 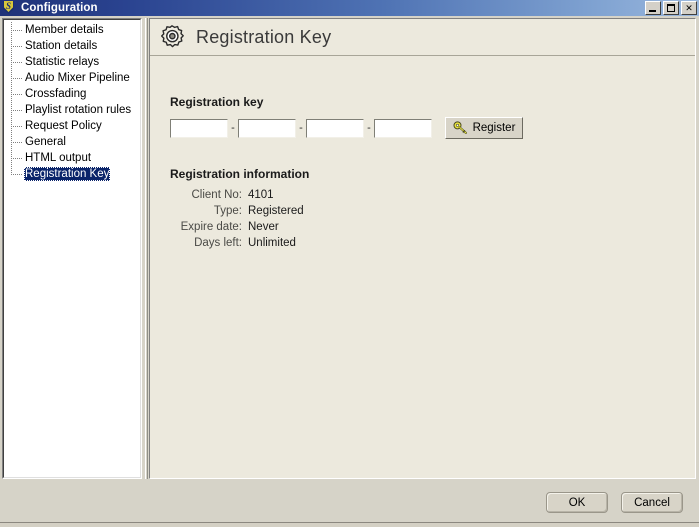 I want to click on registration-key-row: - - - Register, so click(x=346, y=128).